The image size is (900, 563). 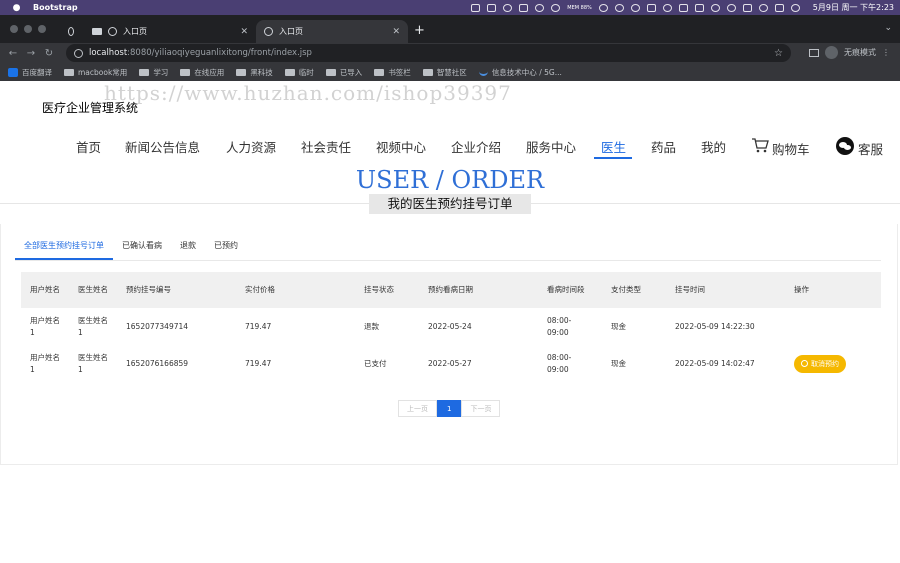 I want to click on bookmark-item: 百度翻译, so click(x=30, y=72).